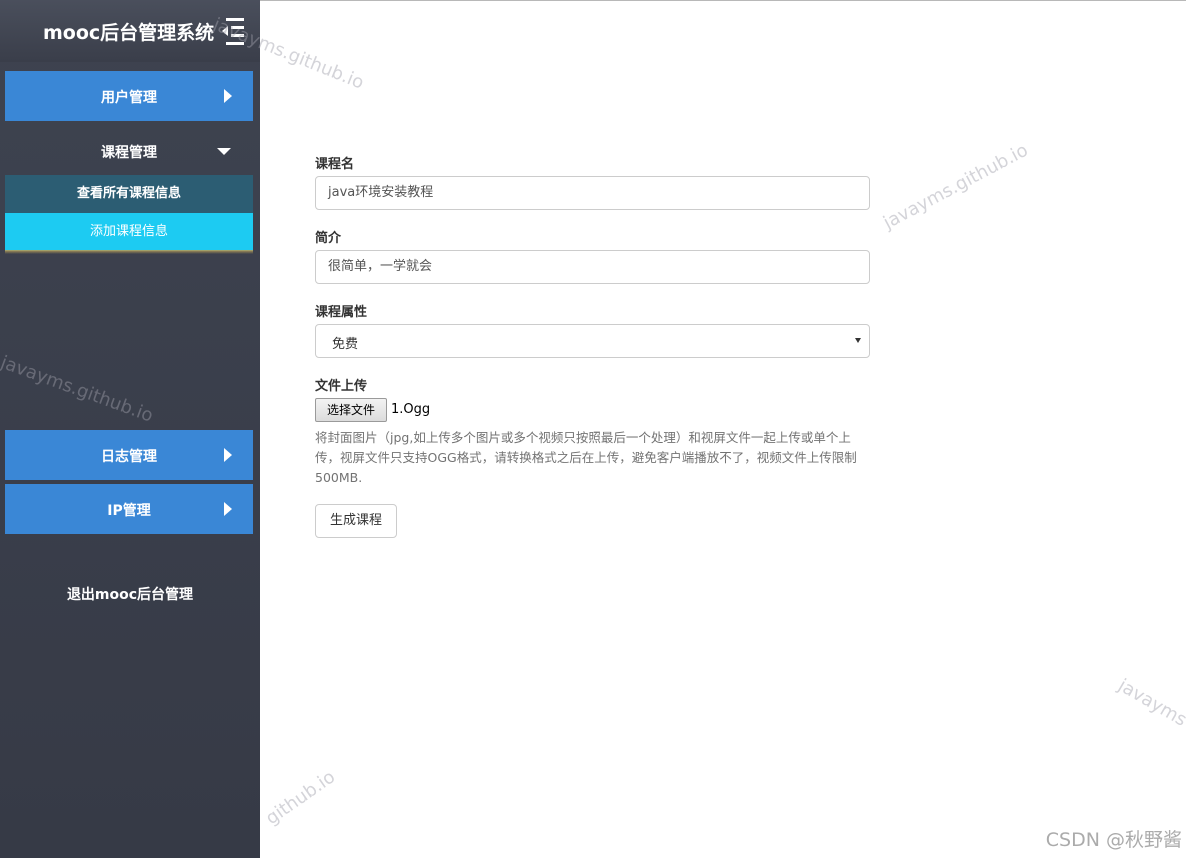 Image resolution: width=1186 pixels, height=858 pixels. I want to click on course-attribute-label: 课程属性, so click(341, 312).